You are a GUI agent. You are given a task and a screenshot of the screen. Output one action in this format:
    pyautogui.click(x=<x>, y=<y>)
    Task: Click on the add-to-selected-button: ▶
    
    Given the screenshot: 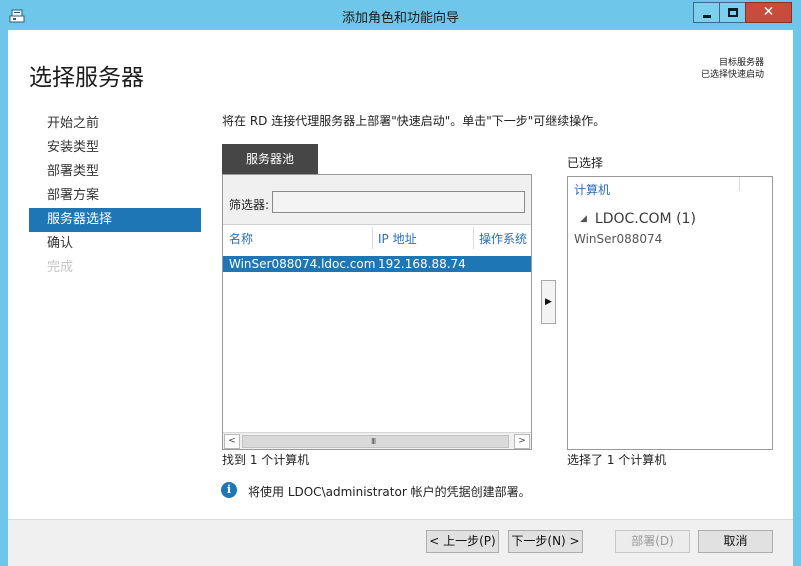 What is the action you would take?
    pyautogui.click(x=548, y=302)
    